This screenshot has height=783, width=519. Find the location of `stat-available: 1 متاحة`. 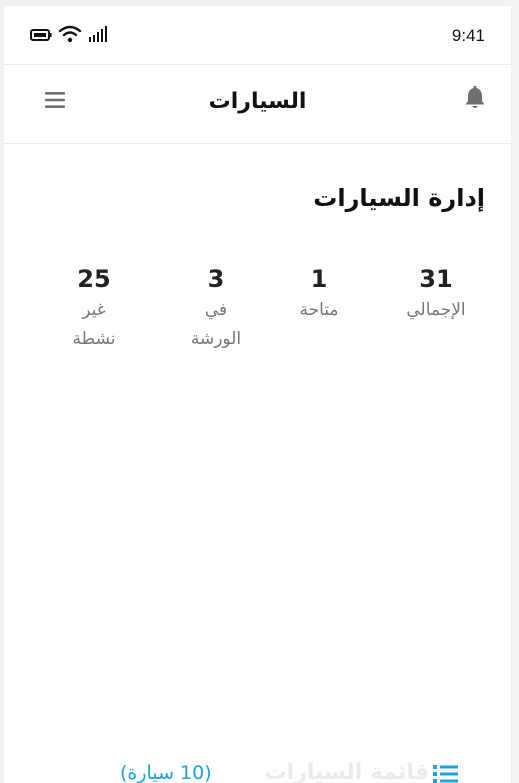

stat-available: 1 متاحة is located at coordinates (319, 294).